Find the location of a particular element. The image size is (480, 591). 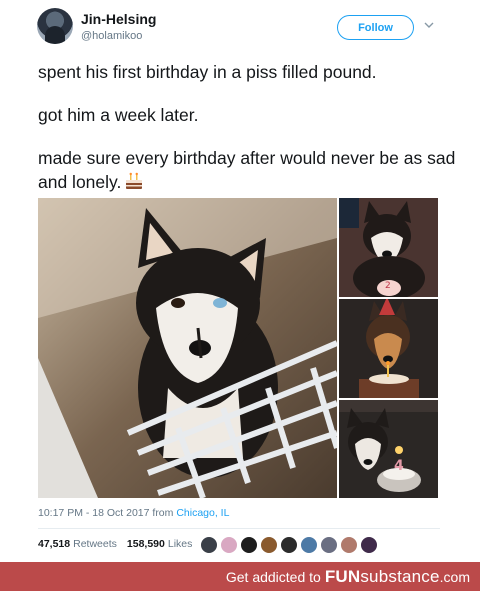

chevron-down-icon is located at coordinates (429, 25).